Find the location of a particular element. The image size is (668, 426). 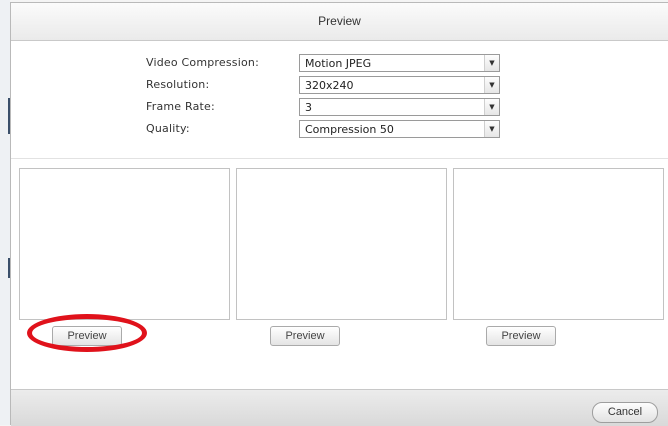

background-window-edge is located at coordinates (5, 212).